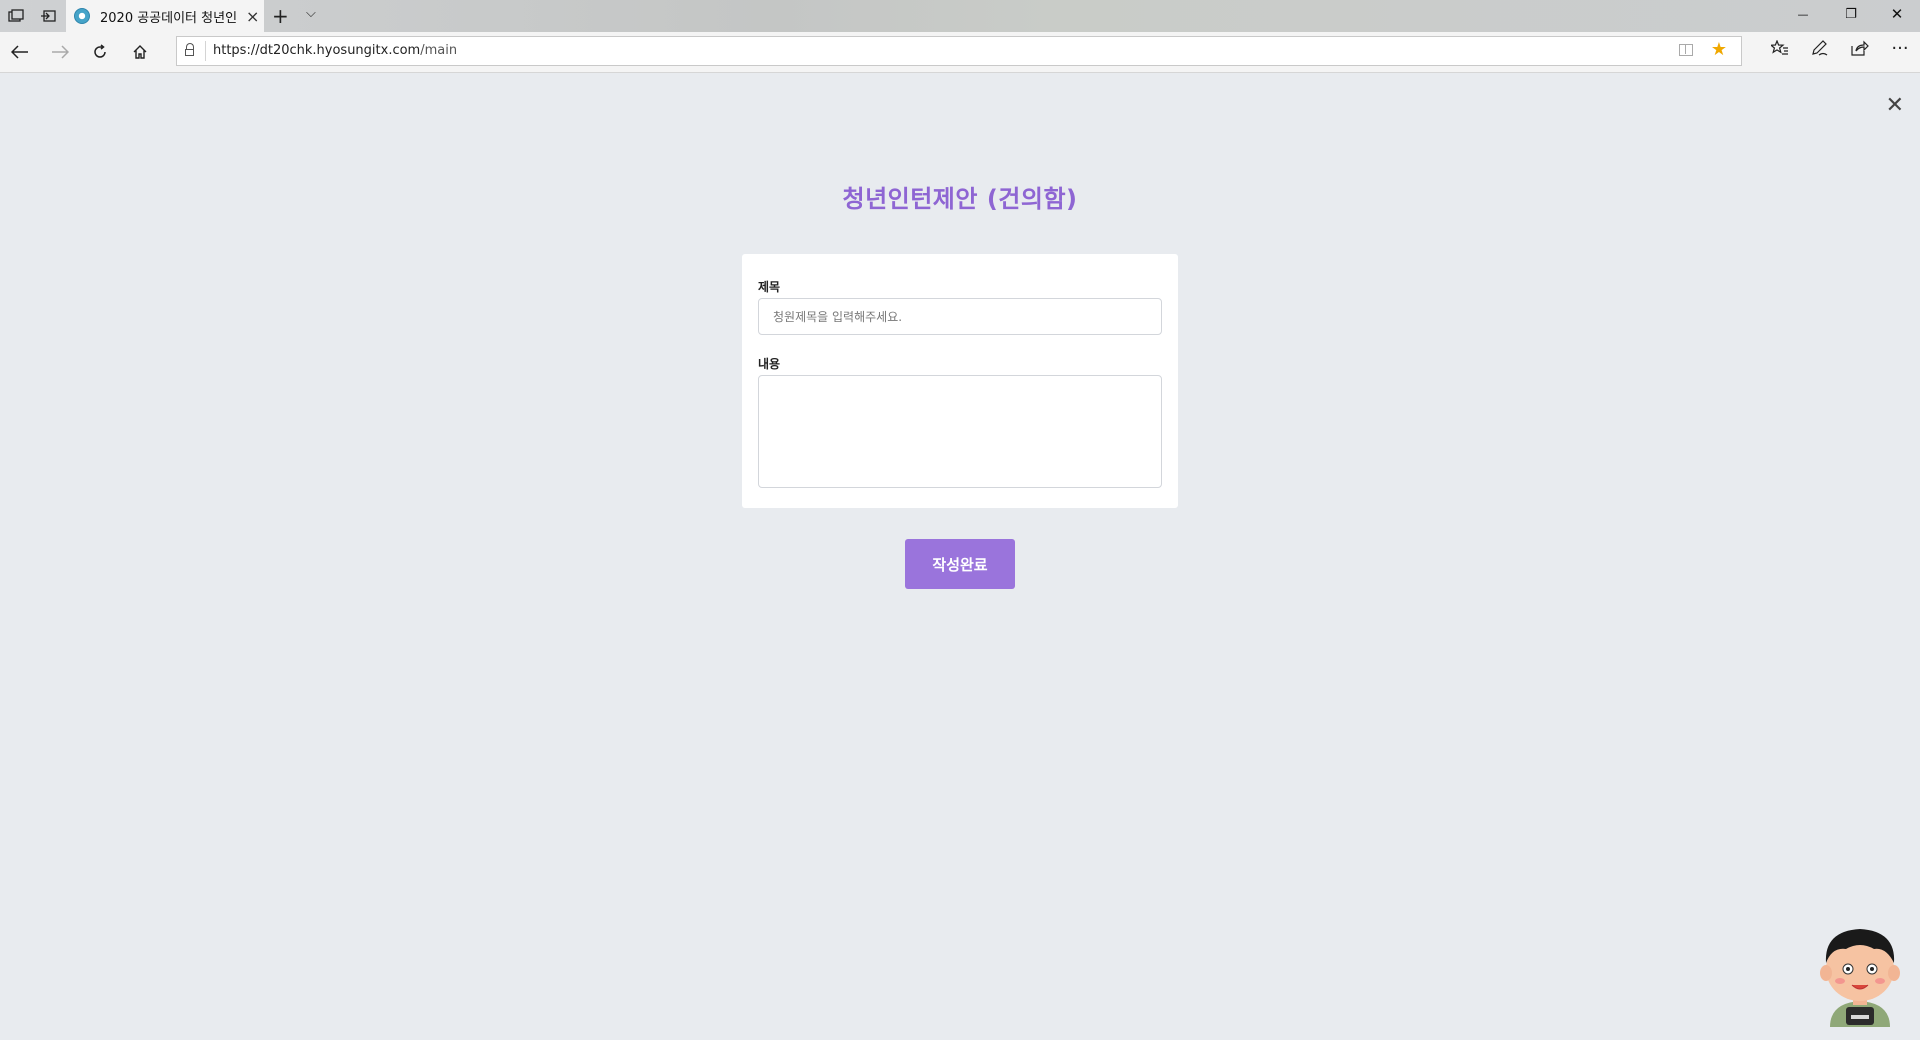 The width and height of the screenshot is (1920, 1040). I want to click on site-favicon-icon, so click(82, 16).